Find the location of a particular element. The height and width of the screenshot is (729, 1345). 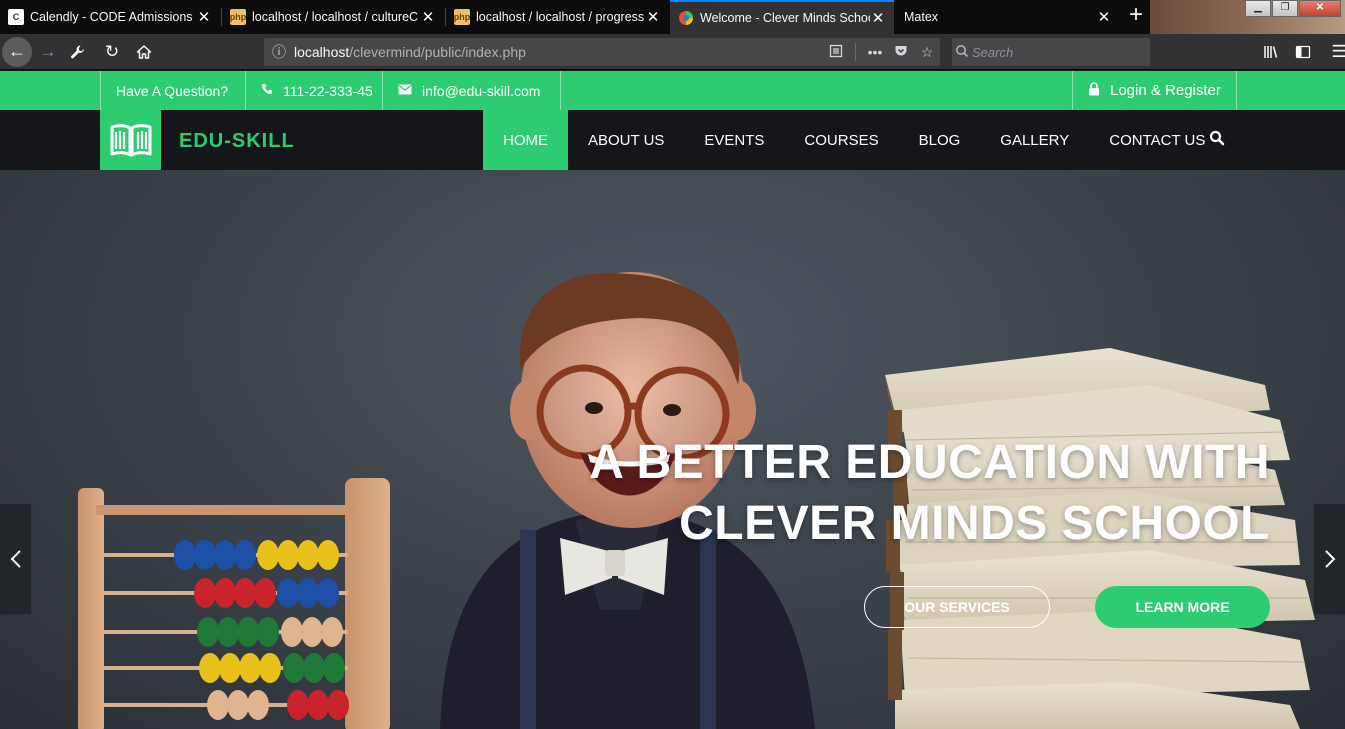

window-titlebar-background: ▁ ❐ ✕ is located at coordinates (1247, 17).